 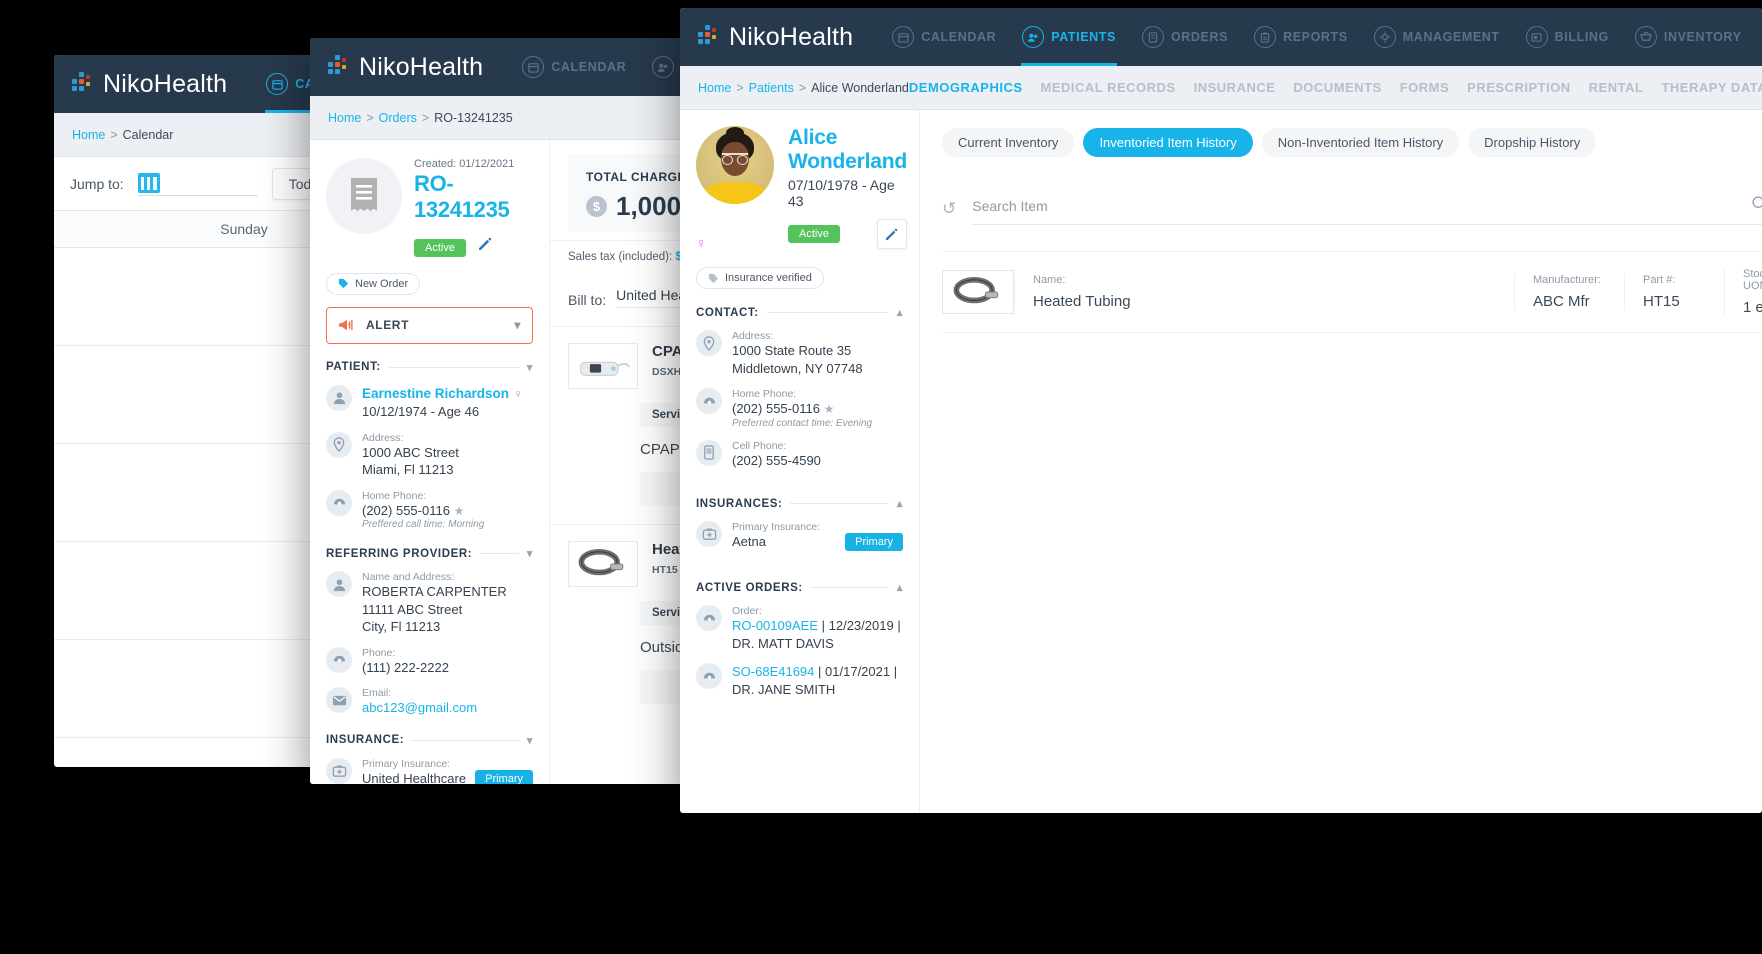 I want to click on tab-insurance: INSURANCE, so click(x=1235, y=87).